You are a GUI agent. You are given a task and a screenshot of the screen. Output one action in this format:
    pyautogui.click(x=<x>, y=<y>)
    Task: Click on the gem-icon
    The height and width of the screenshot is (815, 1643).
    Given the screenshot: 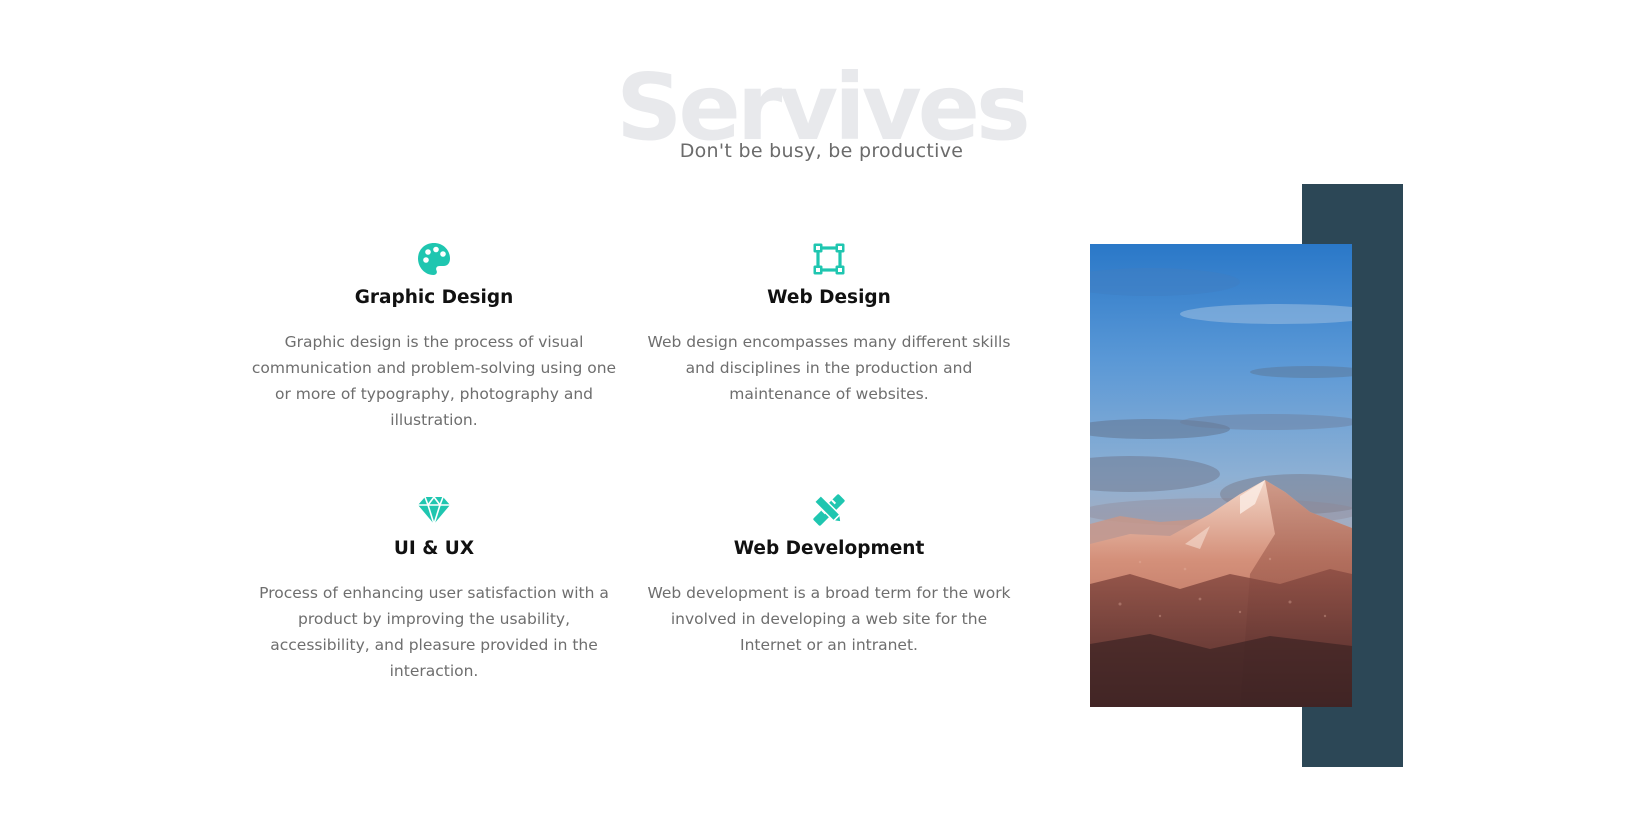 What is the action you would take?
    pyautogui.click(x=434, y=511)
    